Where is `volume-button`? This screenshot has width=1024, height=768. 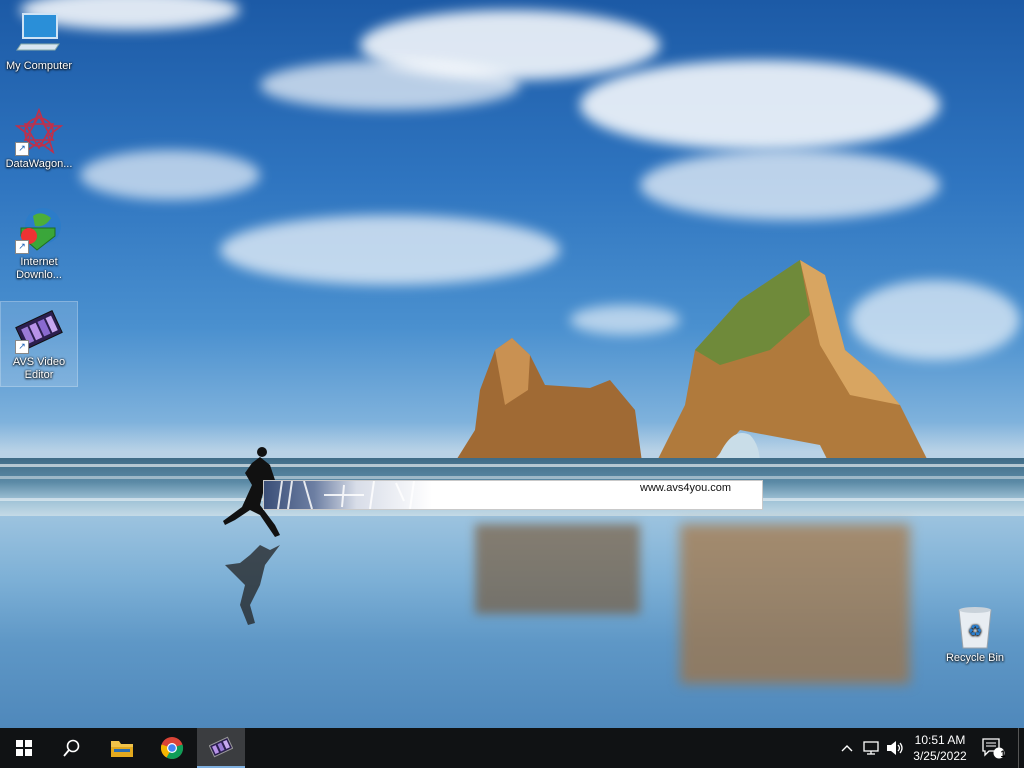
volume-button is located at coordinates (895, 748).